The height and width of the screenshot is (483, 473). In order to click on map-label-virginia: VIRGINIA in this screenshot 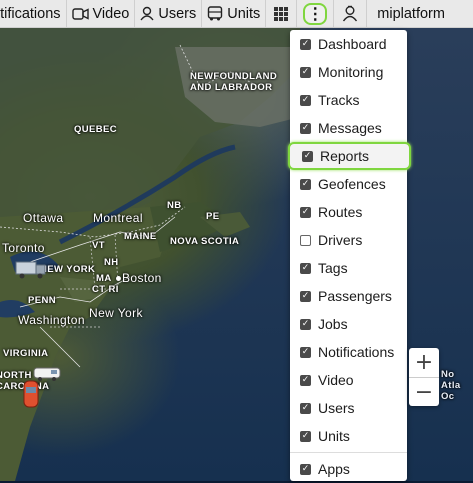, I will do `click(26, 353)`.